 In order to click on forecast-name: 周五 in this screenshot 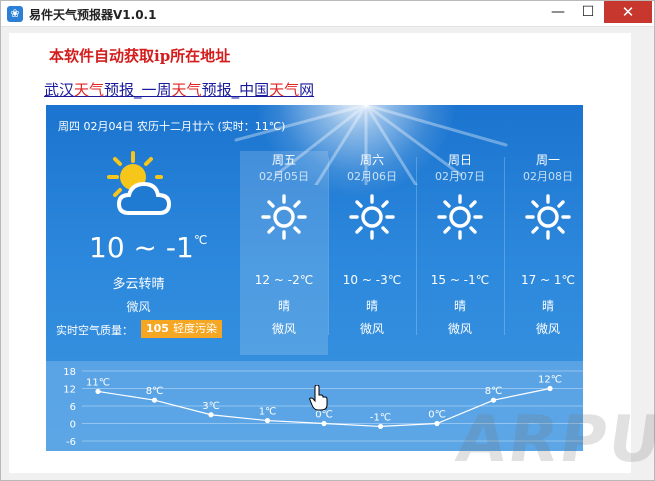, I will do `click(283, 160)`.